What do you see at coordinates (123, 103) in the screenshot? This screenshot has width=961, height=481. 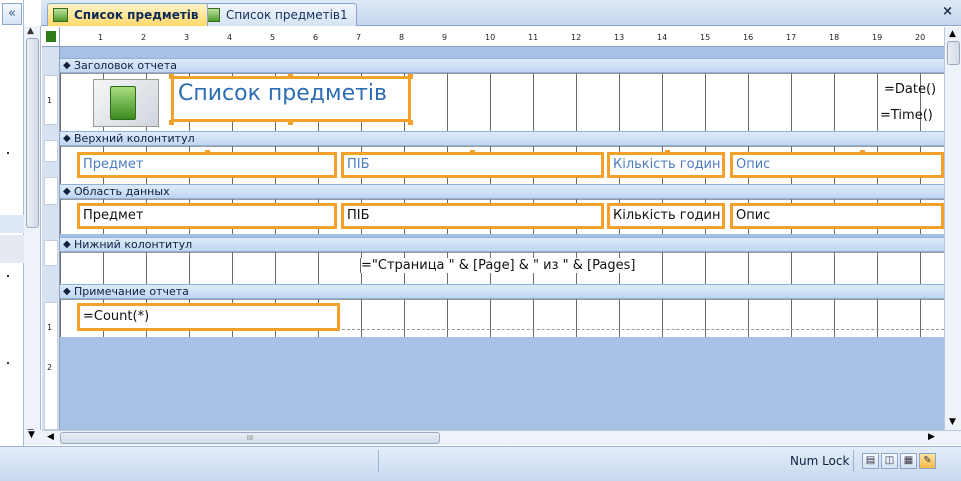 I see `report-logo-icon` at bounding box center [123, 103].